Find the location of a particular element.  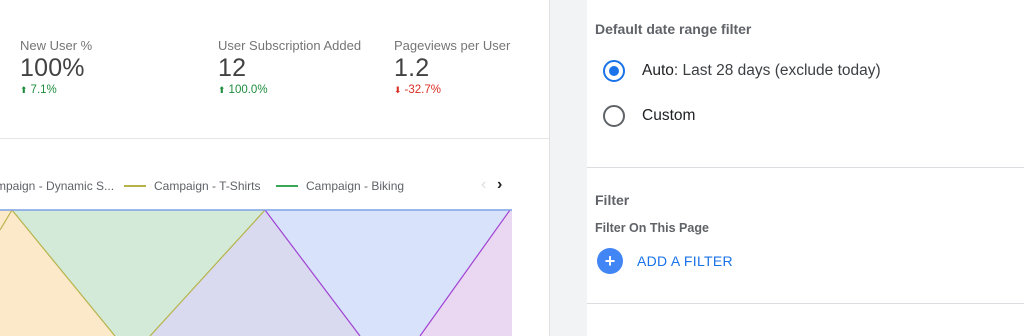

legend-item-biking: Campaign - Biking is located at coordinates (340, 186).